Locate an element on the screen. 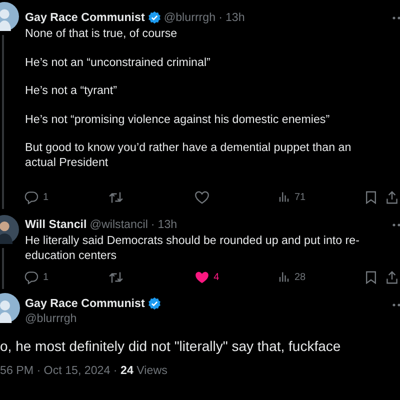 This screenshot has width=400, height=400. view-count: 28 is located at coordinates (300, 277).